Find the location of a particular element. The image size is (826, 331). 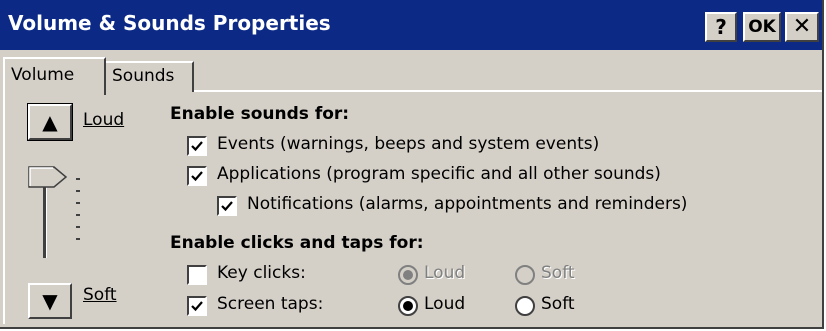

key-clicks-loud-label: Loud is located at coordinates (445, 273).